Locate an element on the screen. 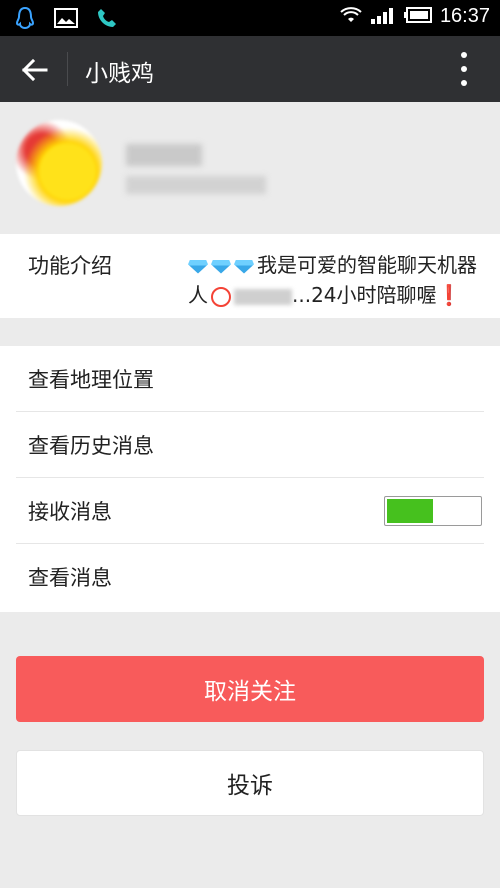  back-arrow-icon is located at coordinates (34, 70).